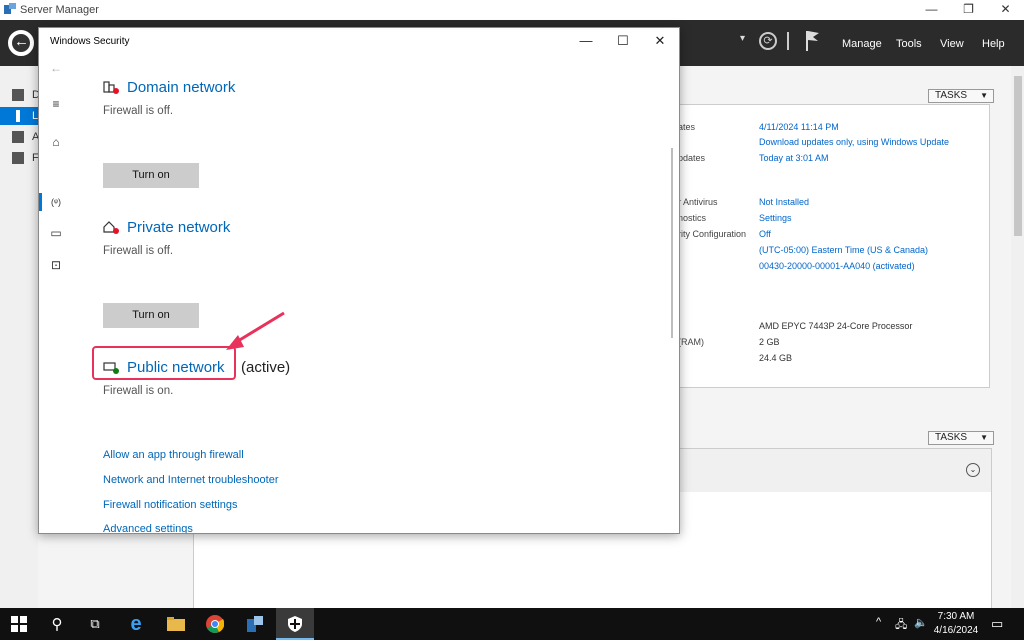  I want to click on server-manager-scrollbar, so click(1017, 337).